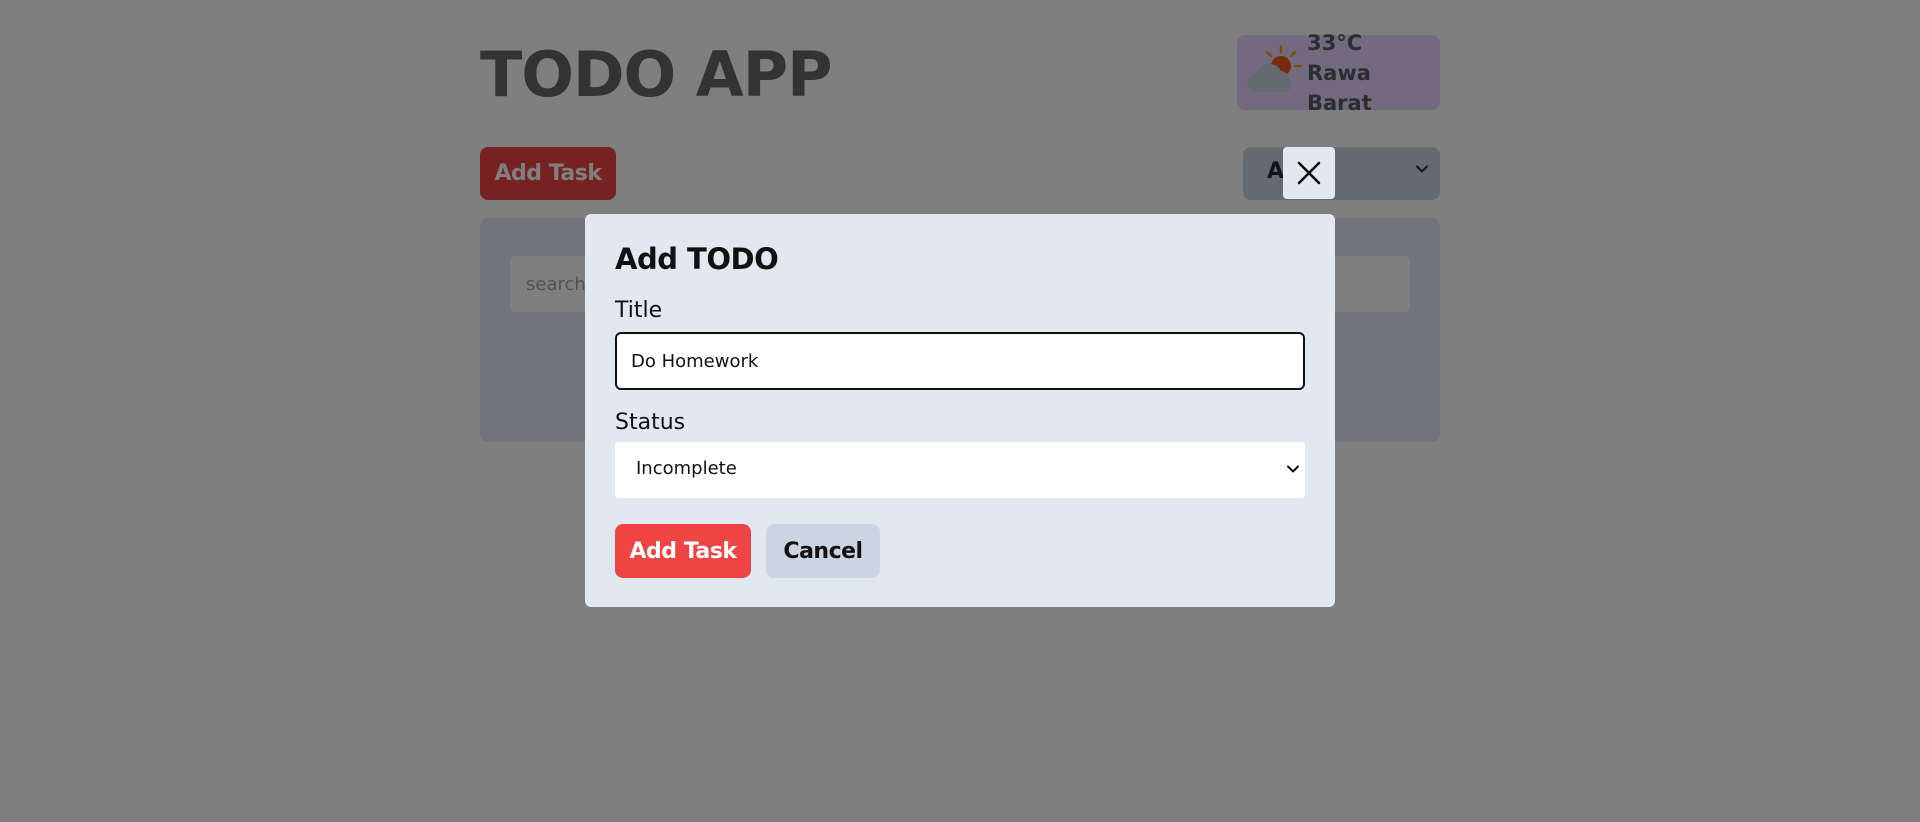  I want to click on status-label: Status, so click(650, 422).